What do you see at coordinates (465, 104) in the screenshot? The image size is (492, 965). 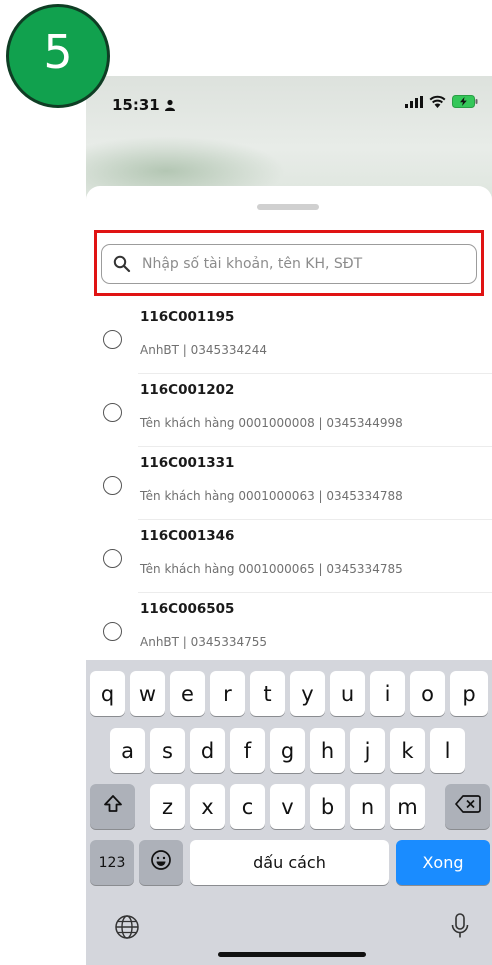 I see `battery-charging-icon` at bounding box center [465, 104].